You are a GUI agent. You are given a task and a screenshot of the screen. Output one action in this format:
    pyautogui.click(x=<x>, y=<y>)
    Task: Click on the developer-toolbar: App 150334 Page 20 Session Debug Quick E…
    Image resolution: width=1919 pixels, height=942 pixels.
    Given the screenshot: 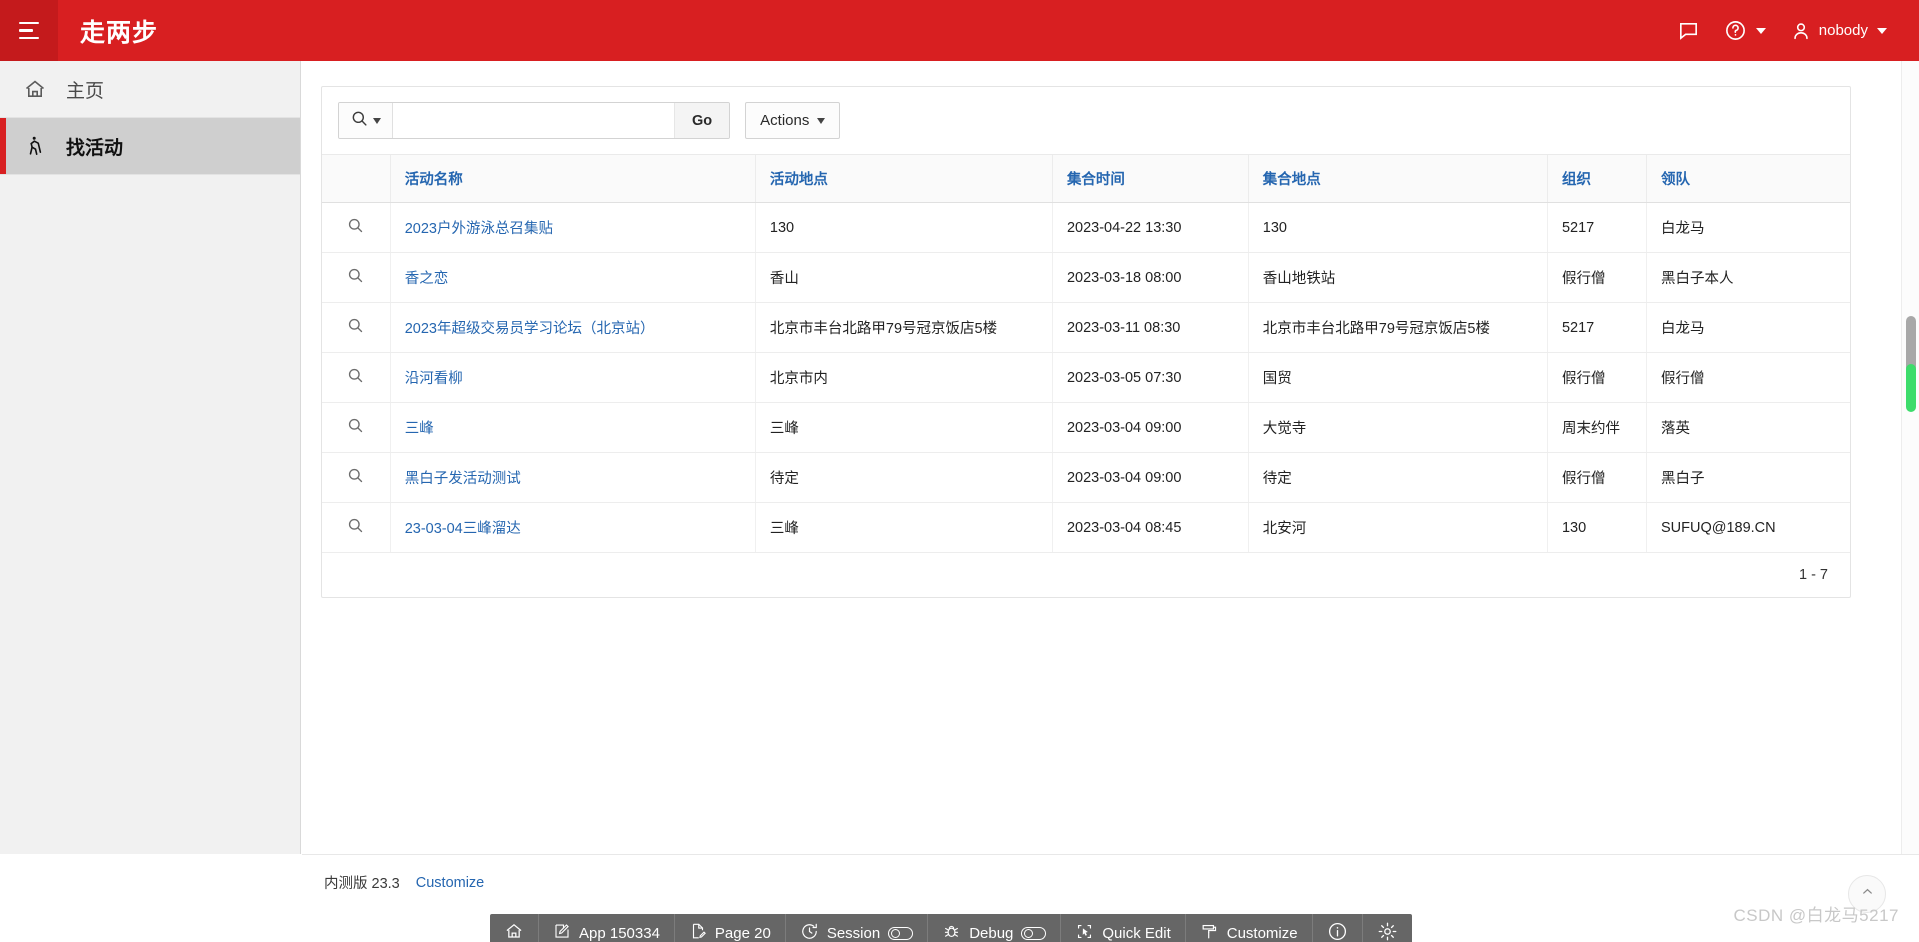 What is the action you would take?
    pyautogui.click(x=951, y=928)
    